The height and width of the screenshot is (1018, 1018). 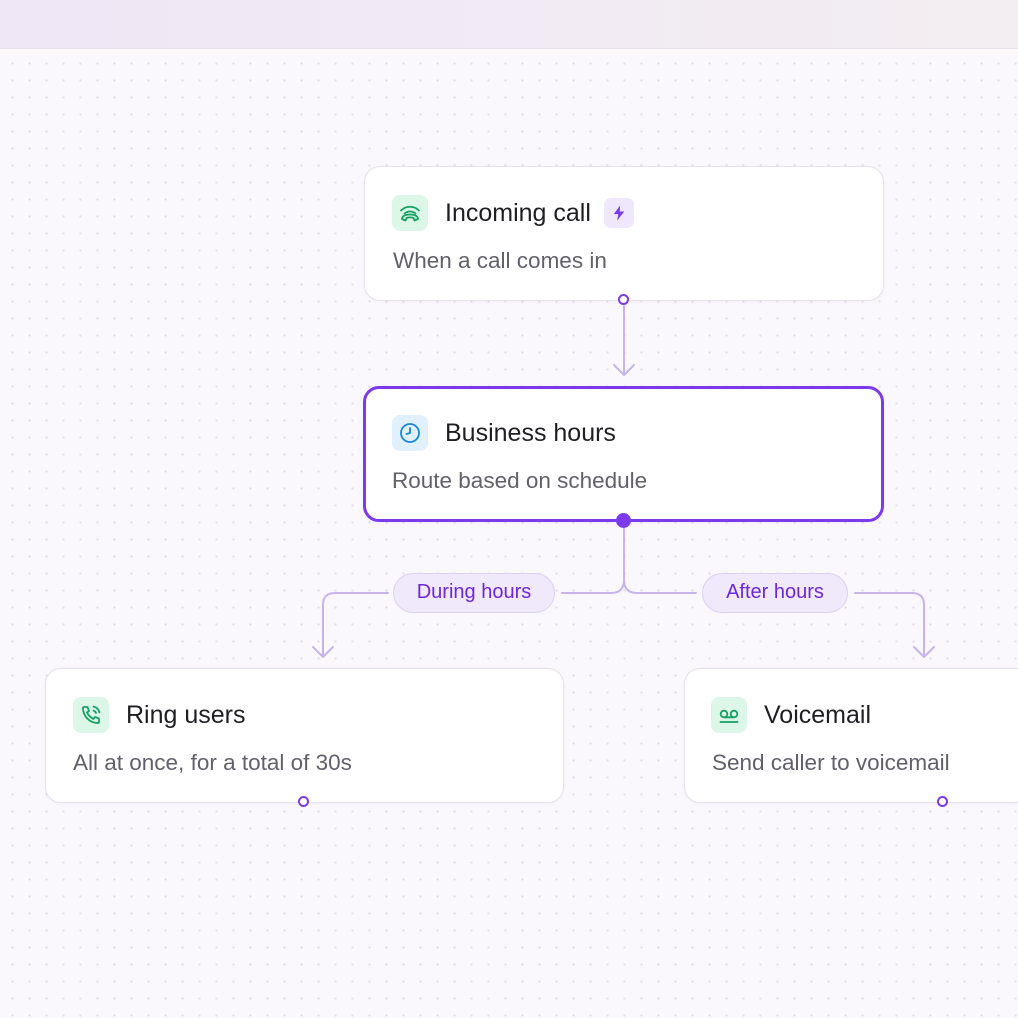 I want to click on arrowhead-ring, so click(x=323, y=652).